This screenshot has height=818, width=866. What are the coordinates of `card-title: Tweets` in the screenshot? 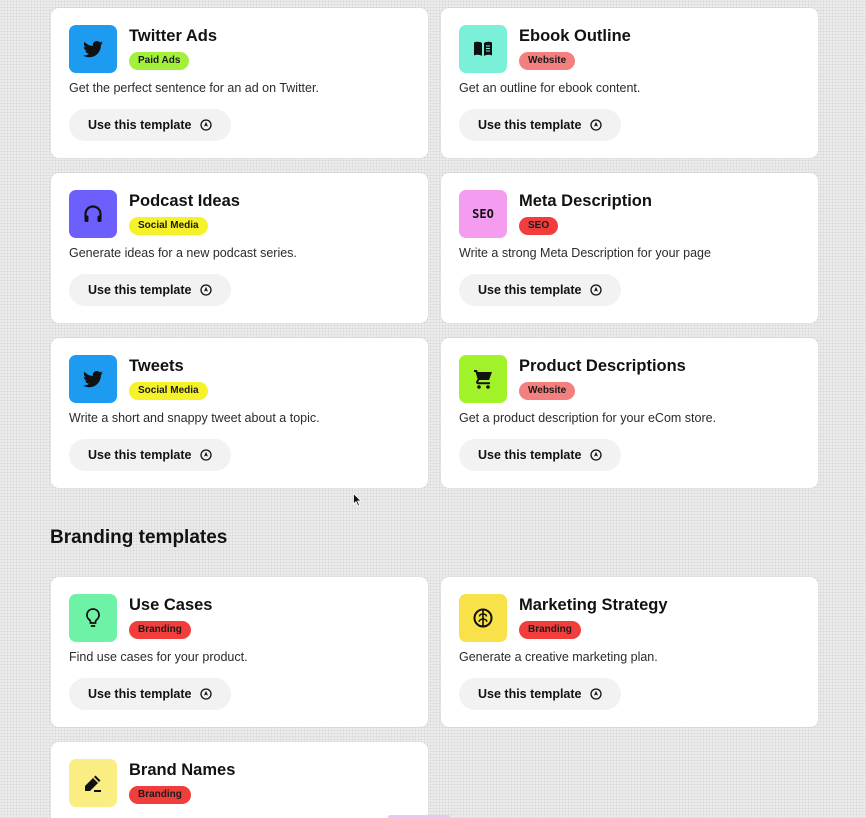 It's located at (156, 366).